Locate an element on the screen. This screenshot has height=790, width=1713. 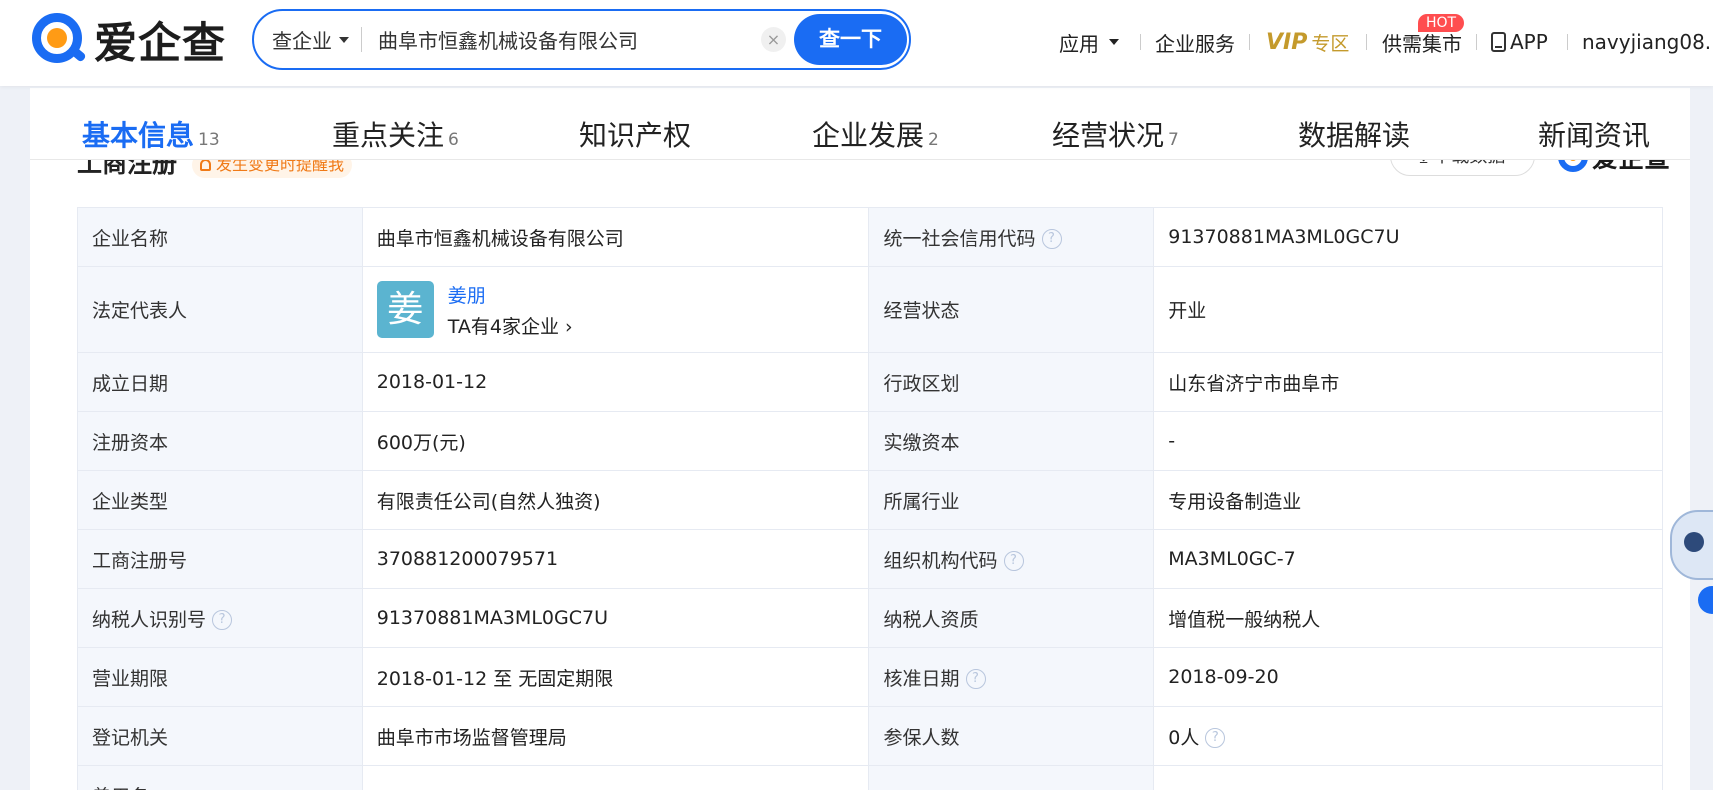
tab-count: 13 is located at coordinates (209, 140).